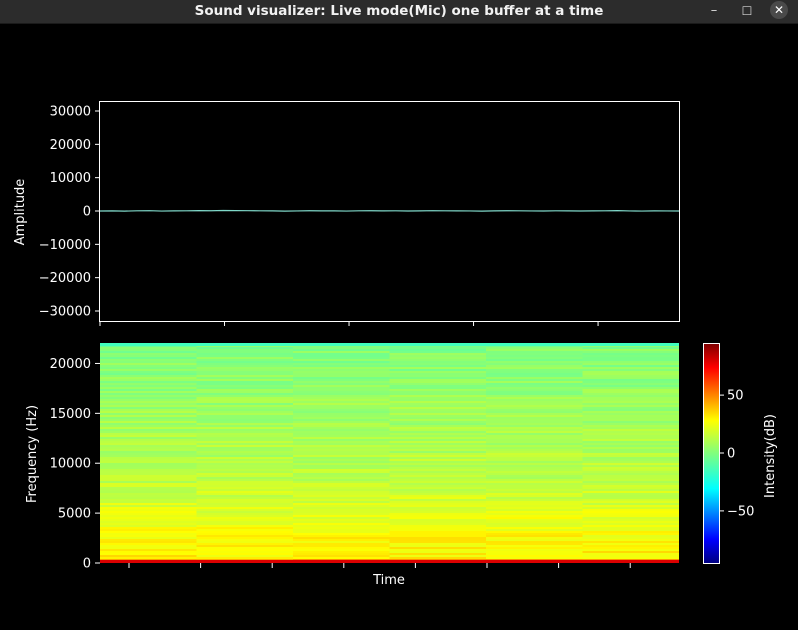 This screenshot has width=798, height=630. What do you see at coordinates (747, 11) in the screenshot?
I see `maximize-icon: ☐` at bounding box center [747, 11].